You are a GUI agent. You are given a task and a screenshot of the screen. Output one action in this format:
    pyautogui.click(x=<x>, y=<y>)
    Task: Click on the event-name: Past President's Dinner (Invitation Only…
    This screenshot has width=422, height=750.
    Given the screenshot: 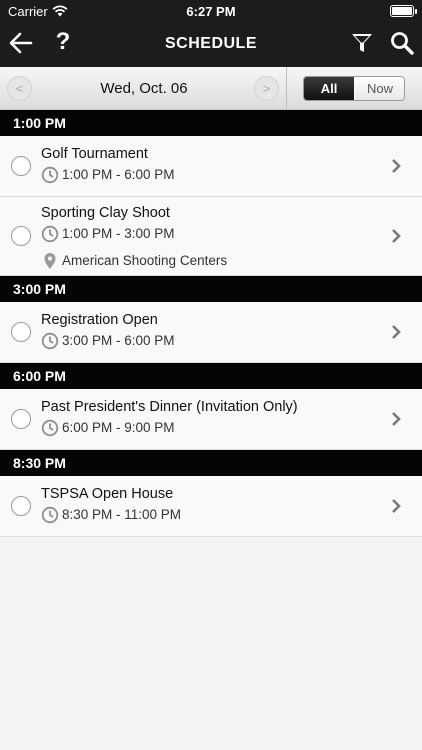 What is the action you would take?
    pyautogui.click(x=169, y=407)
    